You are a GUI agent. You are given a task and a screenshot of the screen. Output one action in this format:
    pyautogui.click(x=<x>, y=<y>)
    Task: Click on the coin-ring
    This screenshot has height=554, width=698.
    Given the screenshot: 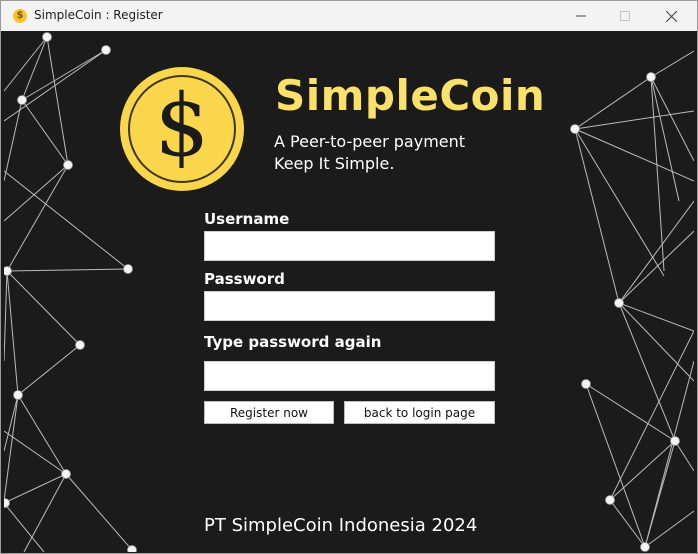 What is the action you would take?
    pyautogui.click(x=182, y=129)
    